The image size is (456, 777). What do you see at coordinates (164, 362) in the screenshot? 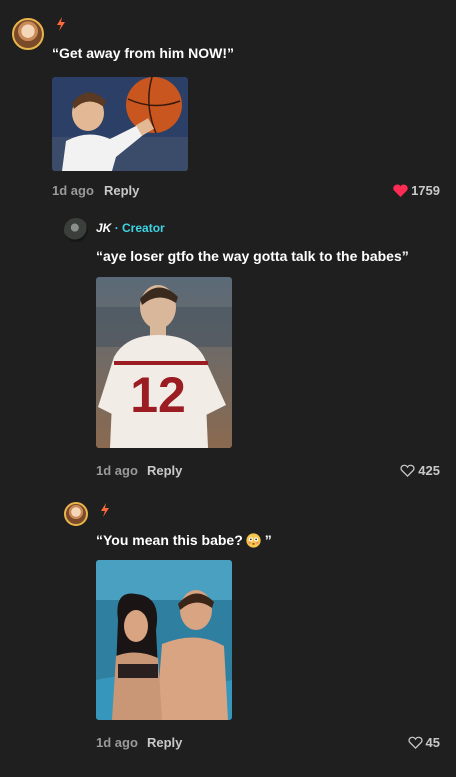
I see `reply-image-football: 12` at bounding box center [164, 362].